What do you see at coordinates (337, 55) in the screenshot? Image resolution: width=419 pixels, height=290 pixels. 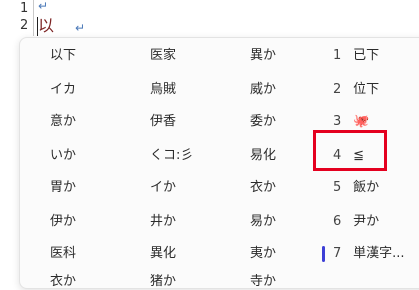 I see `candidate-number: 1` at bounding box center [337, 55].